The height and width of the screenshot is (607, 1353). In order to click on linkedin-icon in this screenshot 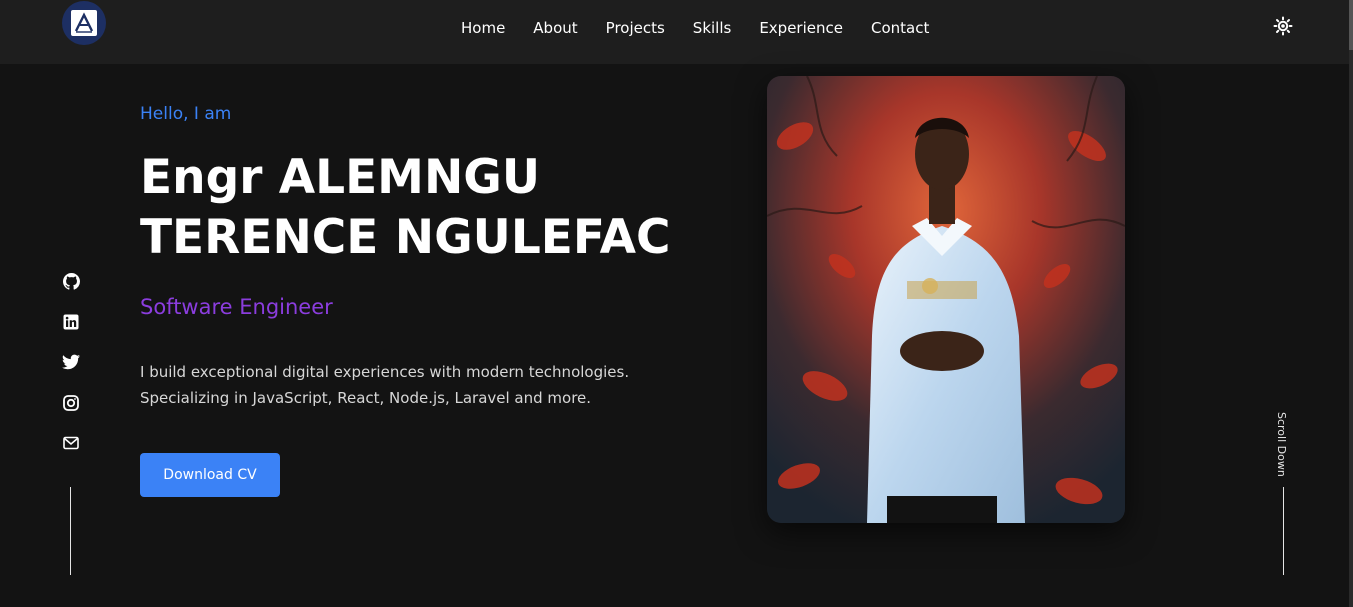, I will do `click(71, 321)`.